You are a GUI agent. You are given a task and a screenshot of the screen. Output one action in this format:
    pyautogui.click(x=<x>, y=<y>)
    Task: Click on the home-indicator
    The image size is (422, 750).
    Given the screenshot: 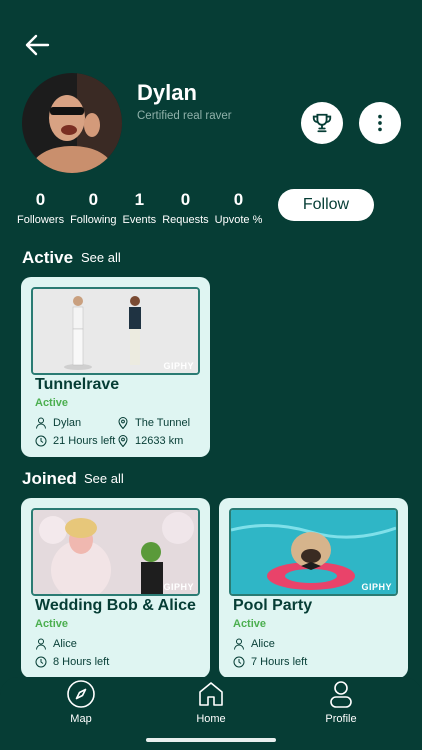 What is the action you would take?
    pyautogui.click(x=211, y=740)
    